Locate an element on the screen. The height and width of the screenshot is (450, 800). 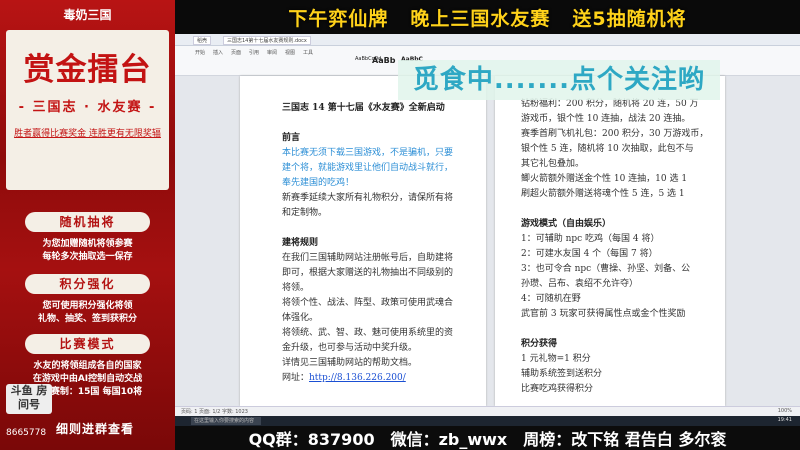
doc-line-text: 在我们三国辅助网站注册帐号后，自助建将 is located at coordinates (368, 258).